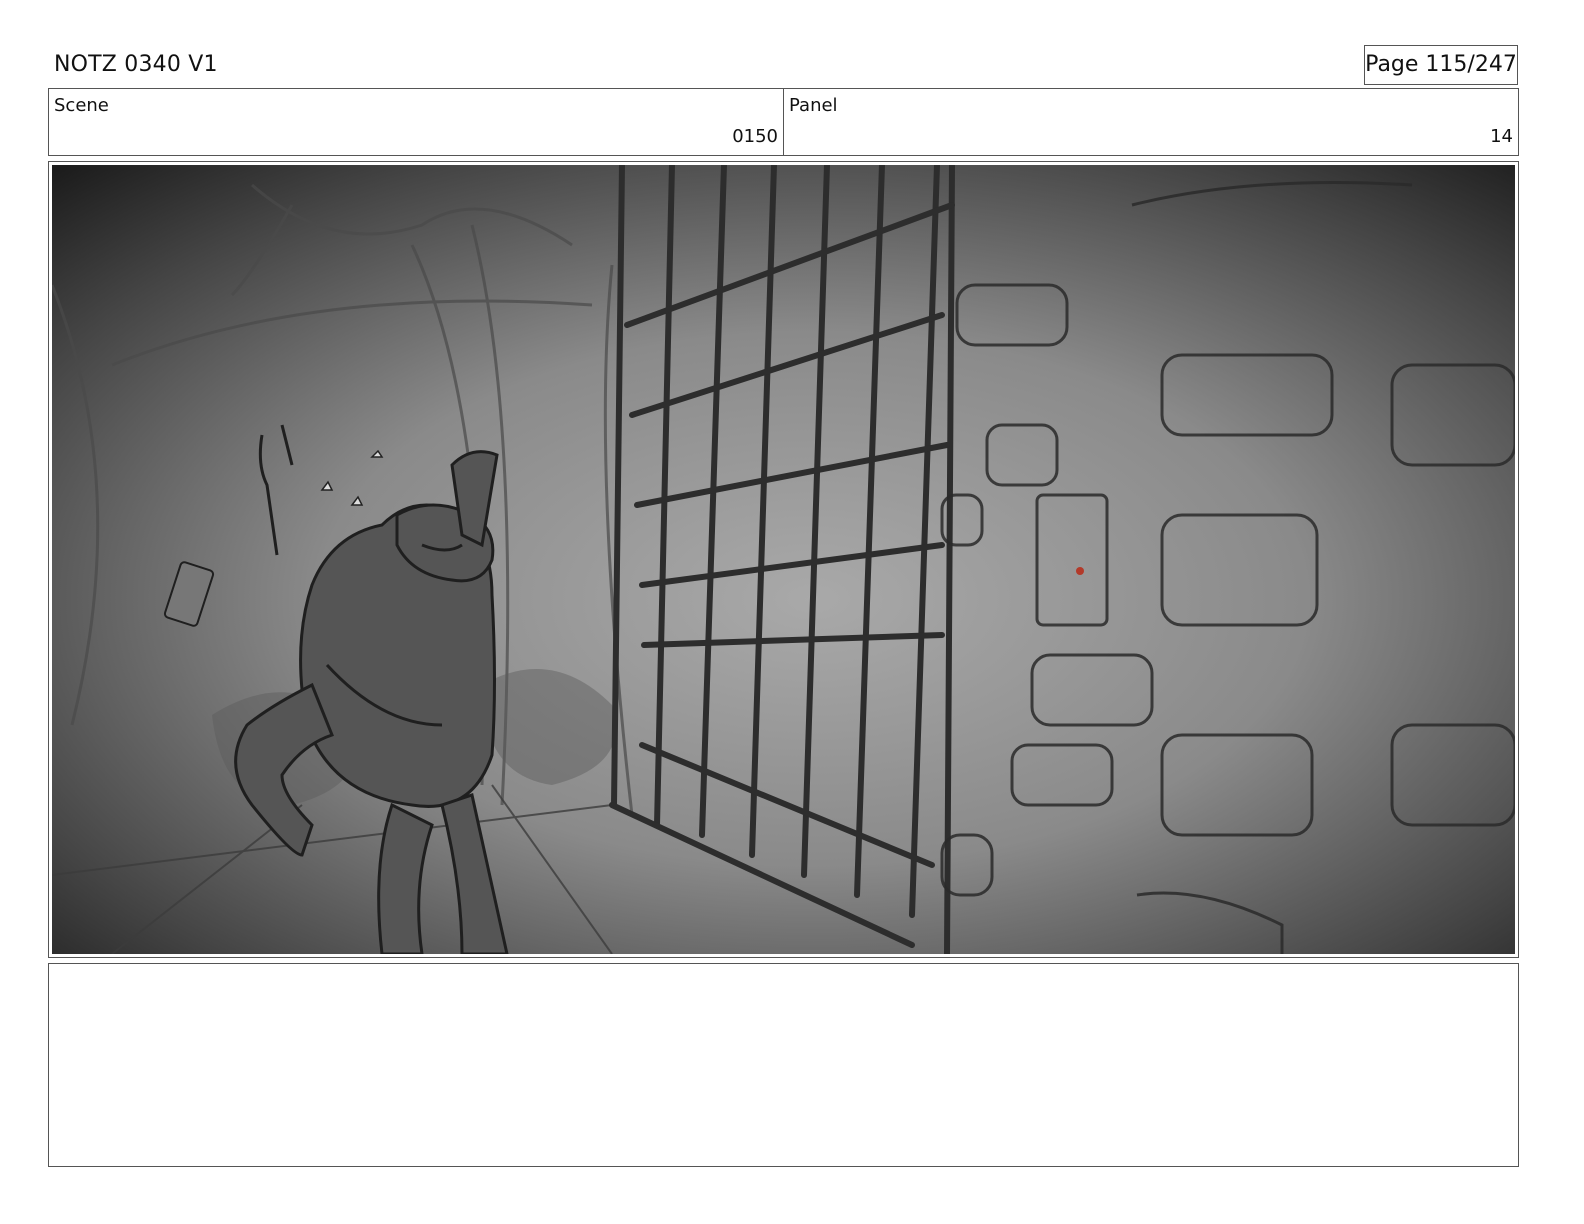 The height and width of the screenshot is (1224, 1584). I want to click on document-title: NOTZ 0340 V1, so click(136, 64).